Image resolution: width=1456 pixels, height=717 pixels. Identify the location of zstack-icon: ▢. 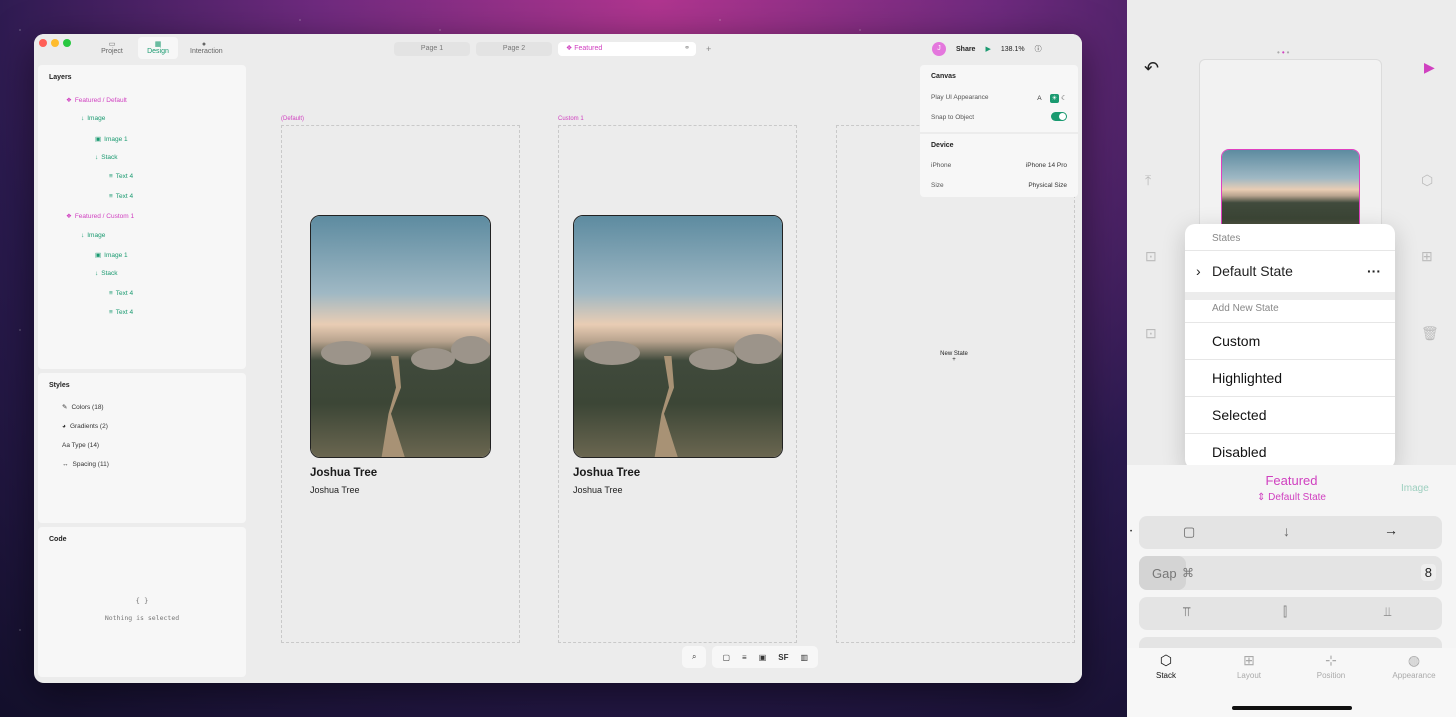
(1189, 532).